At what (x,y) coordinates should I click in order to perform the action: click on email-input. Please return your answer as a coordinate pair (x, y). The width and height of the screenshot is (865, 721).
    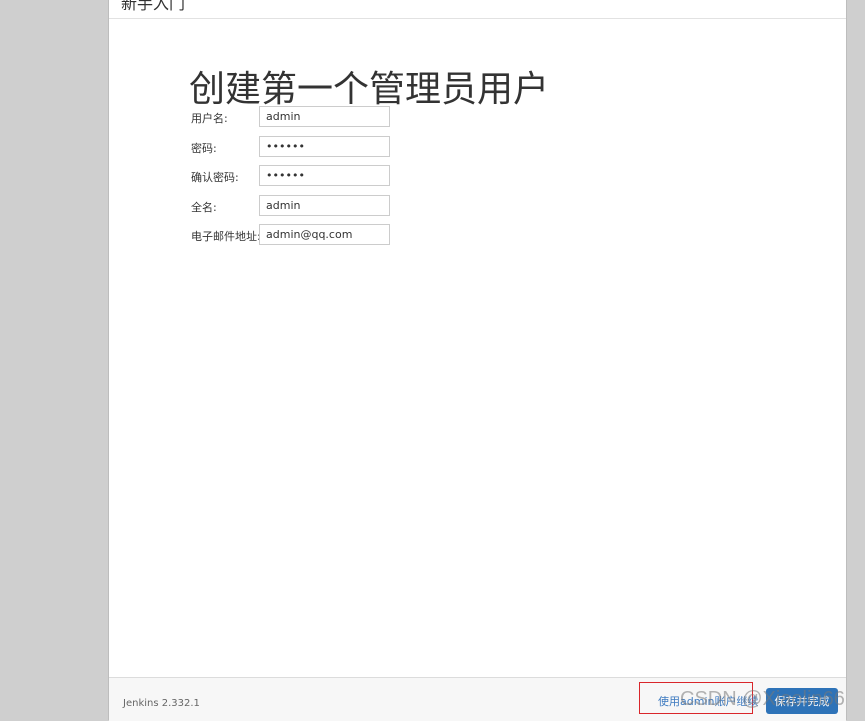
    Looking at the image, I should click on (324, 234).